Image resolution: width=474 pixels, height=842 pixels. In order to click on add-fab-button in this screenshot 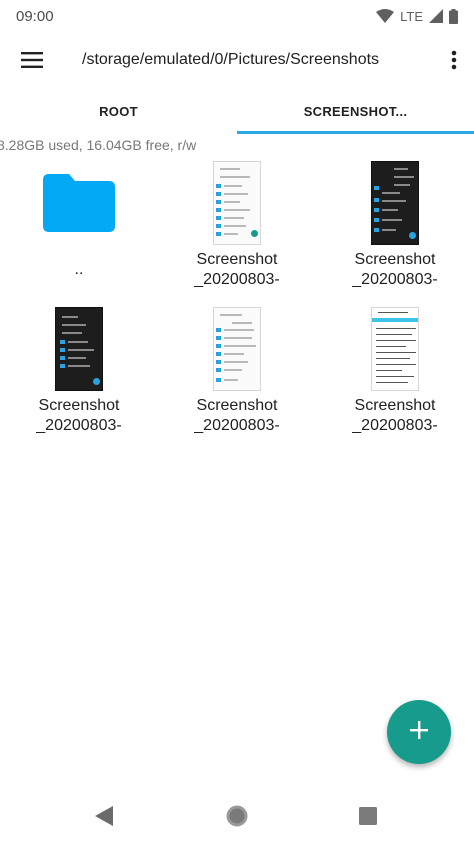, I will do `click(419, 732)`.